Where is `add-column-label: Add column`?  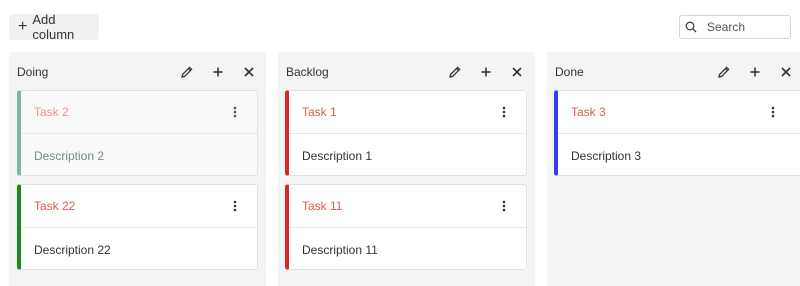
add-column-label: Add column is located at coordinates (53, 27).